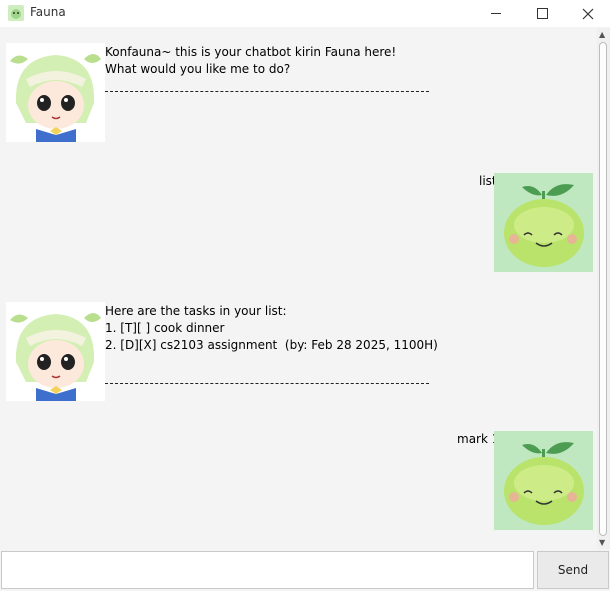 This screenshot has width=610, height=591. I want to click on chat-scrollbar: ▲ ▼, so click(603, 288).